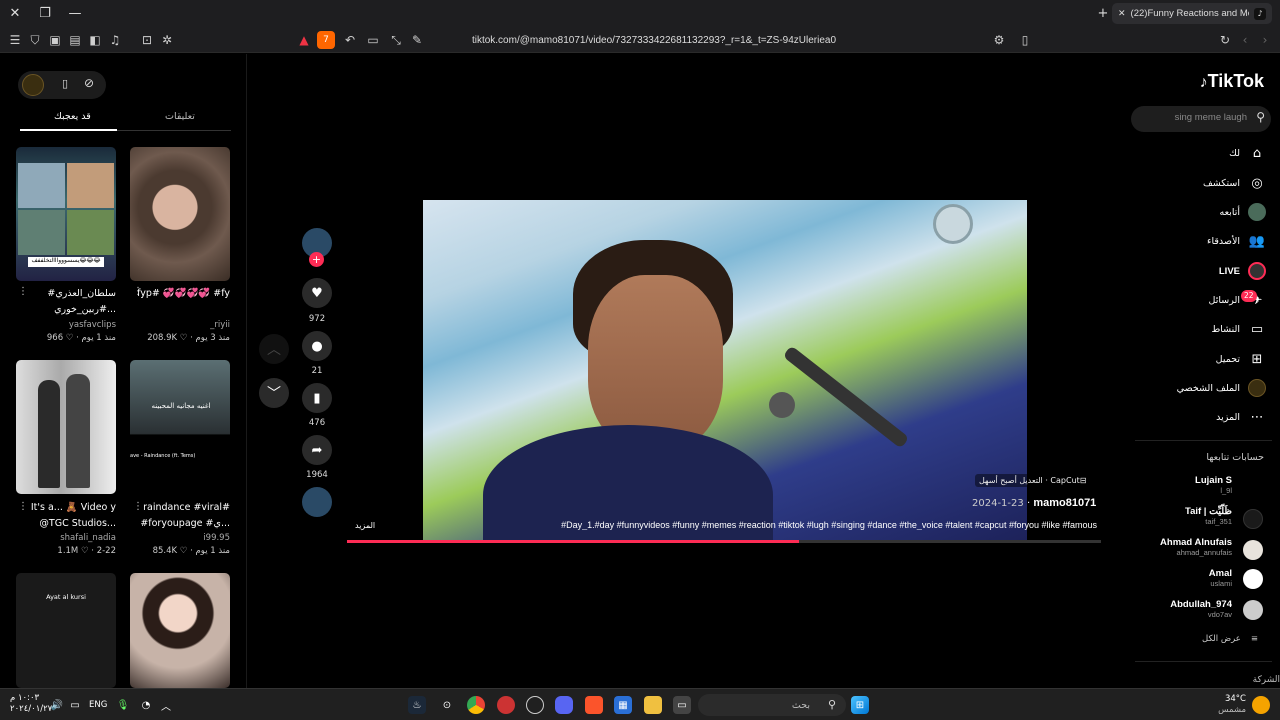 The width and height of the screenshot is (1280, 720). Describe the element at coordinates (180, 116) in the screenshot. I see `tab-comments: تعليقات` at that location.